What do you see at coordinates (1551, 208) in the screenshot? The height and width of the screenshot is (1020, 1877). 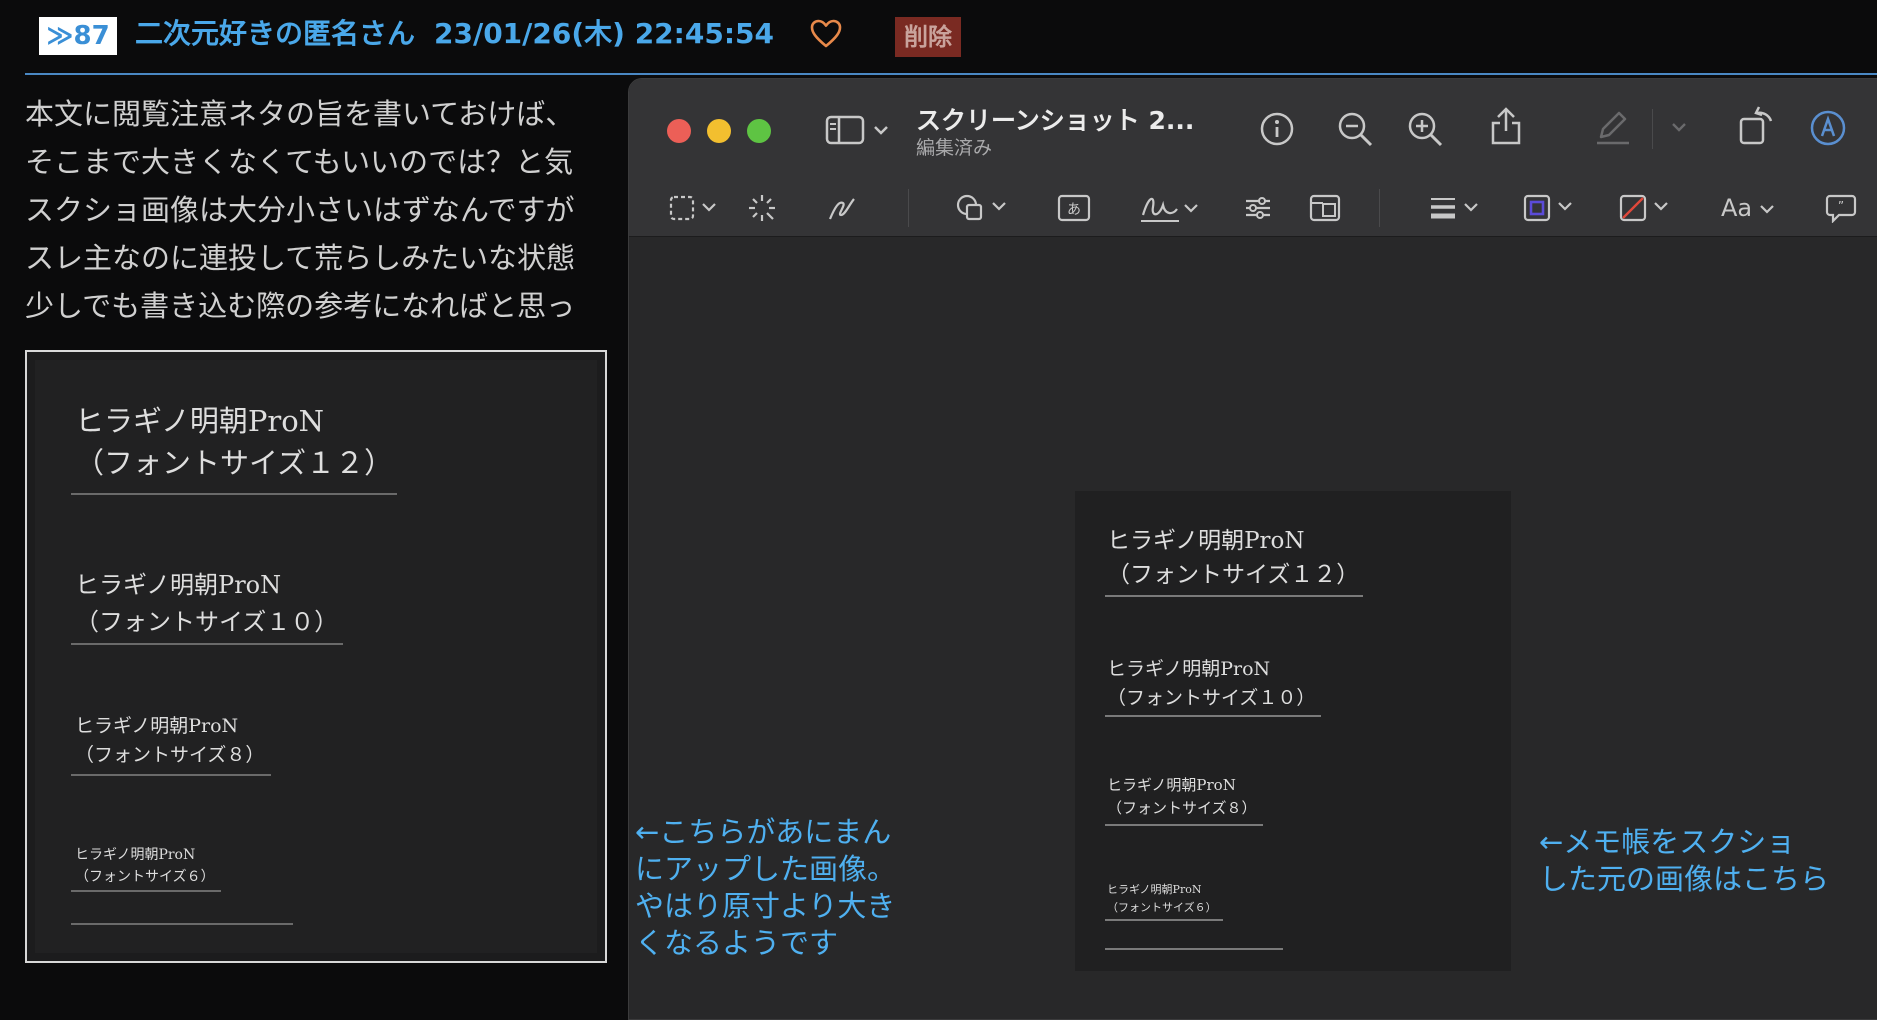 I see `border-color-icon` at bounding box center [1551, 208].